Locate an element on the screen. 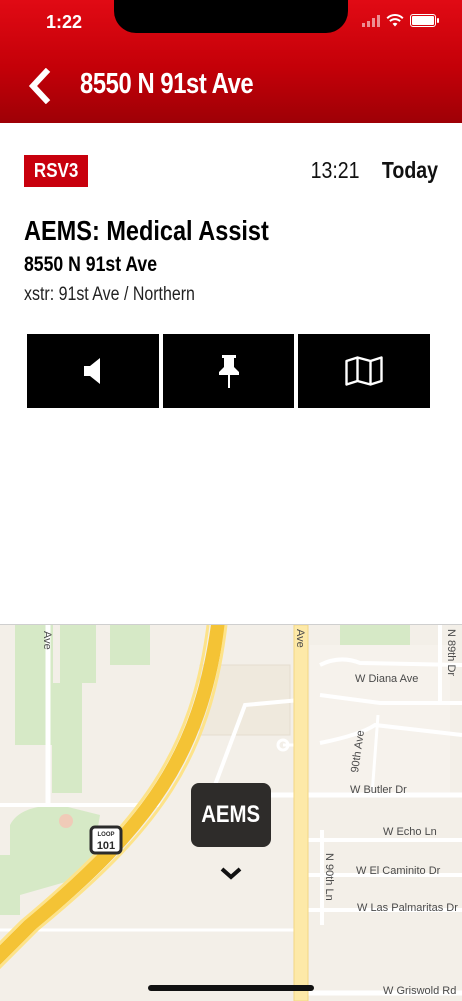 The image size is (462, 1001). status-time: 1:22 is located at coordinates (64, 22).